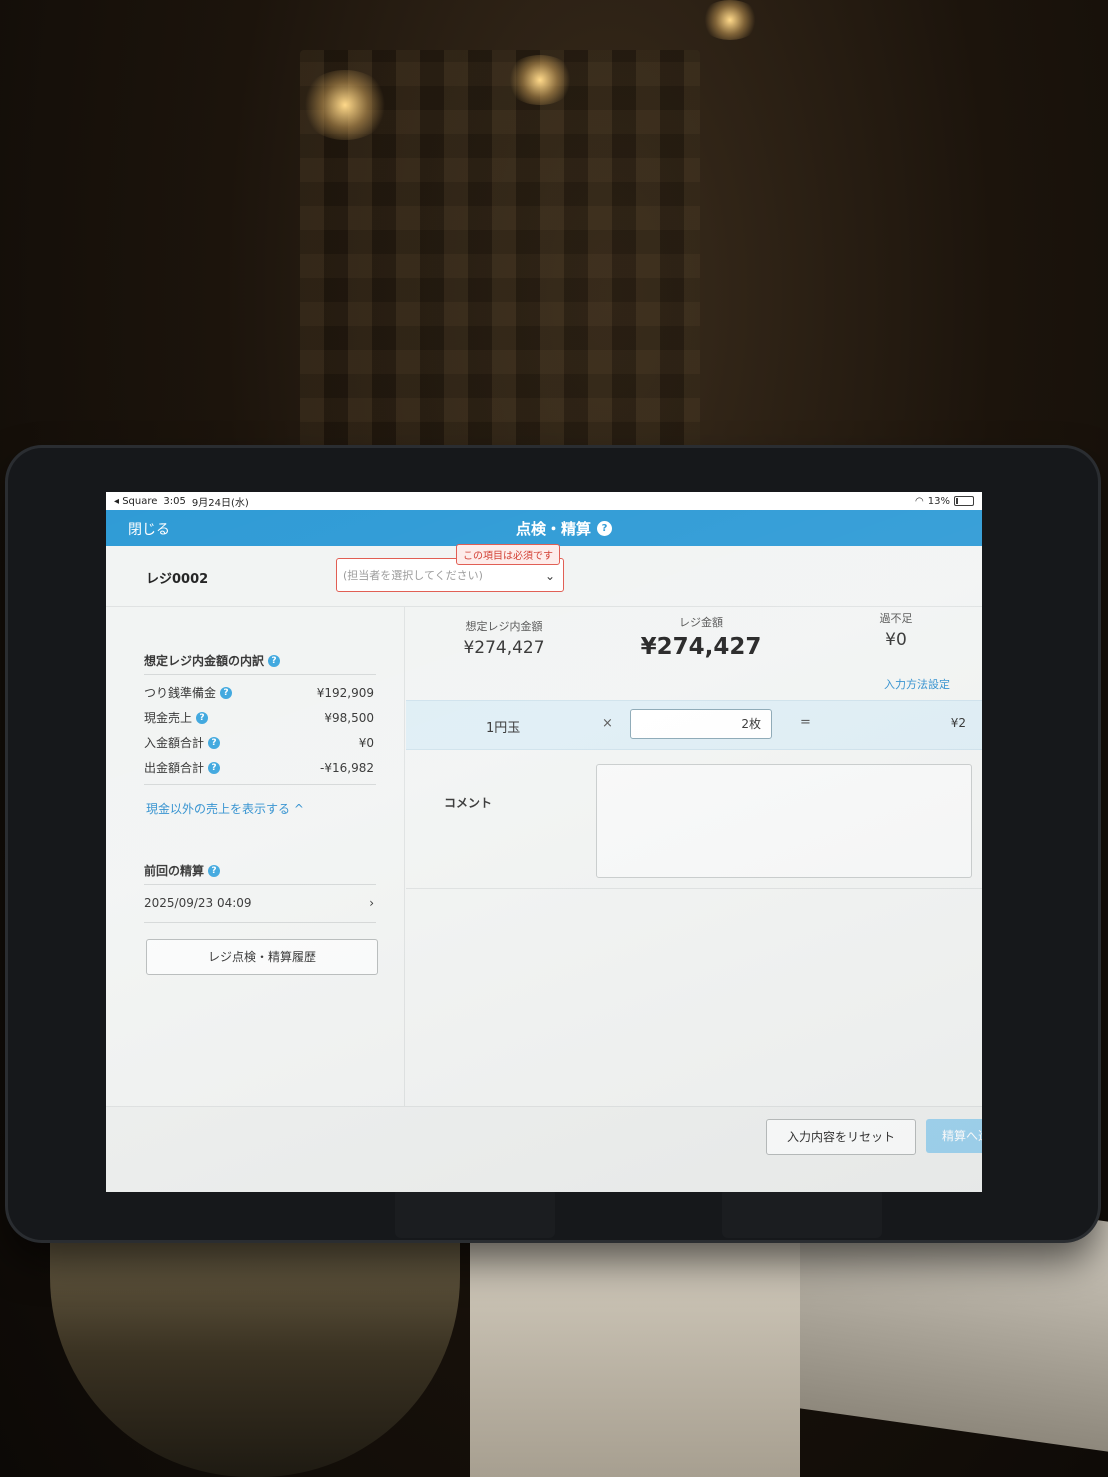 The width and height of the screenshot is (1108, 1477). Describe the element at coordinates (544, 1149) in the screenshot. I see `footer-bar: 入力内容をリセット 精算へ進む` at that location.